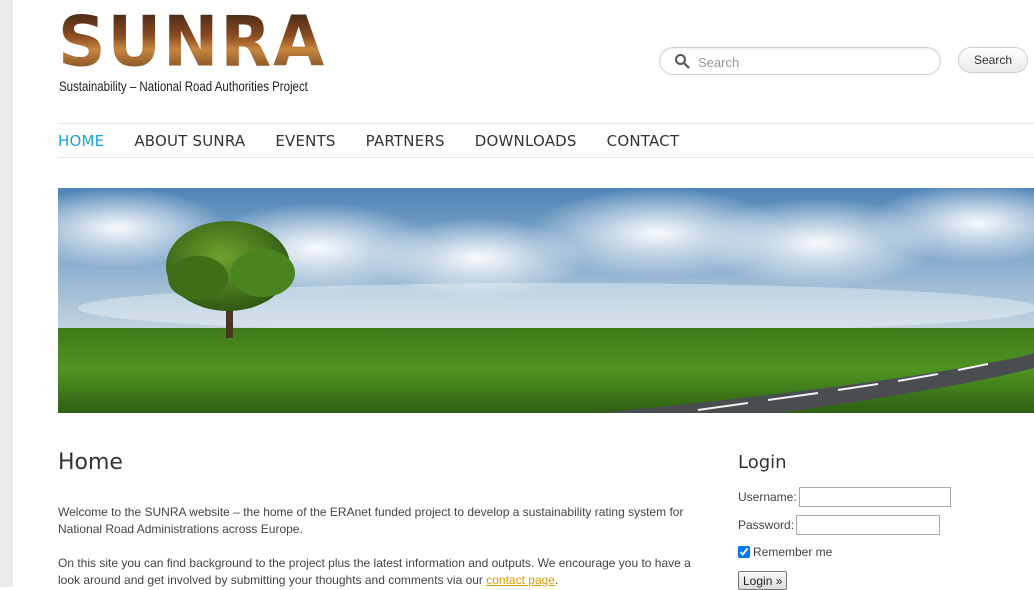 The image size is (1034, 590). I want to click on search-box, so click(800, 61).